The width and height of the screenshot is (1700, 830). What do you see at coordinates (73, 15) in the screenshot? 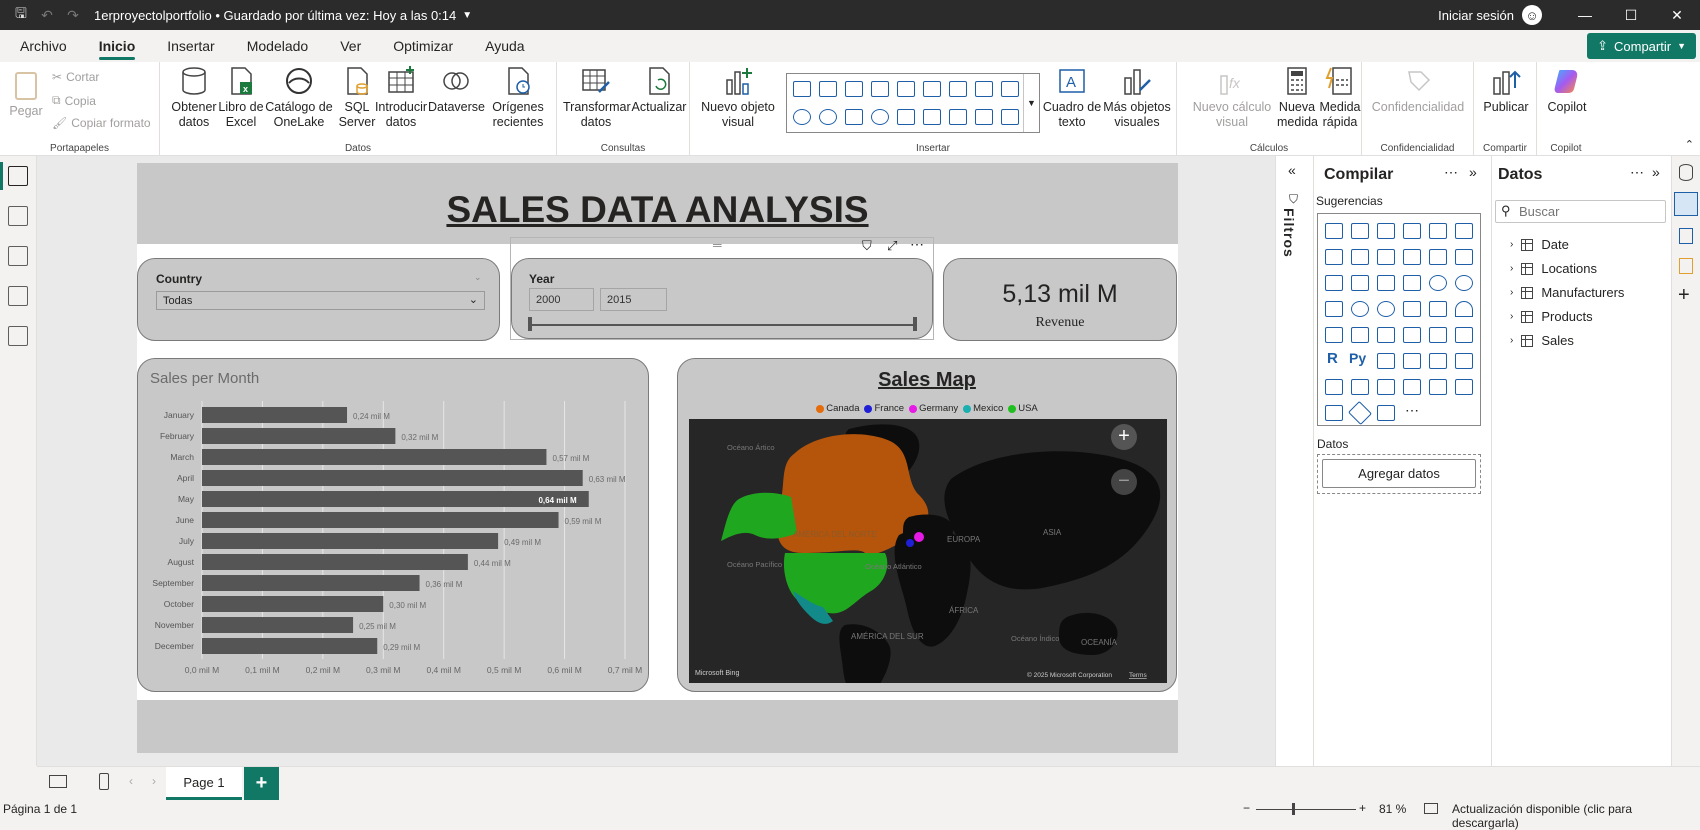
I see `redo-icon: ↷` at bounding box center [73, 15].